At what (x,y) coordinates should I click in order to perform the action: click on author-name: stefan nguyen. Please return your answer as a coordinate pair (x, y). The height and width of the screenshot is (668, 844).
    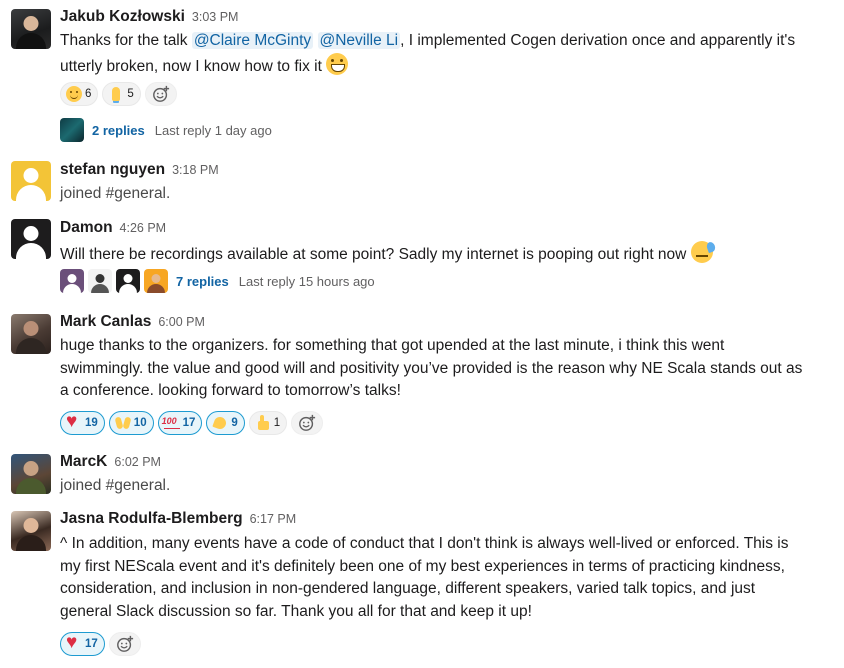
    Looking at the image, I should click on (112, 169).